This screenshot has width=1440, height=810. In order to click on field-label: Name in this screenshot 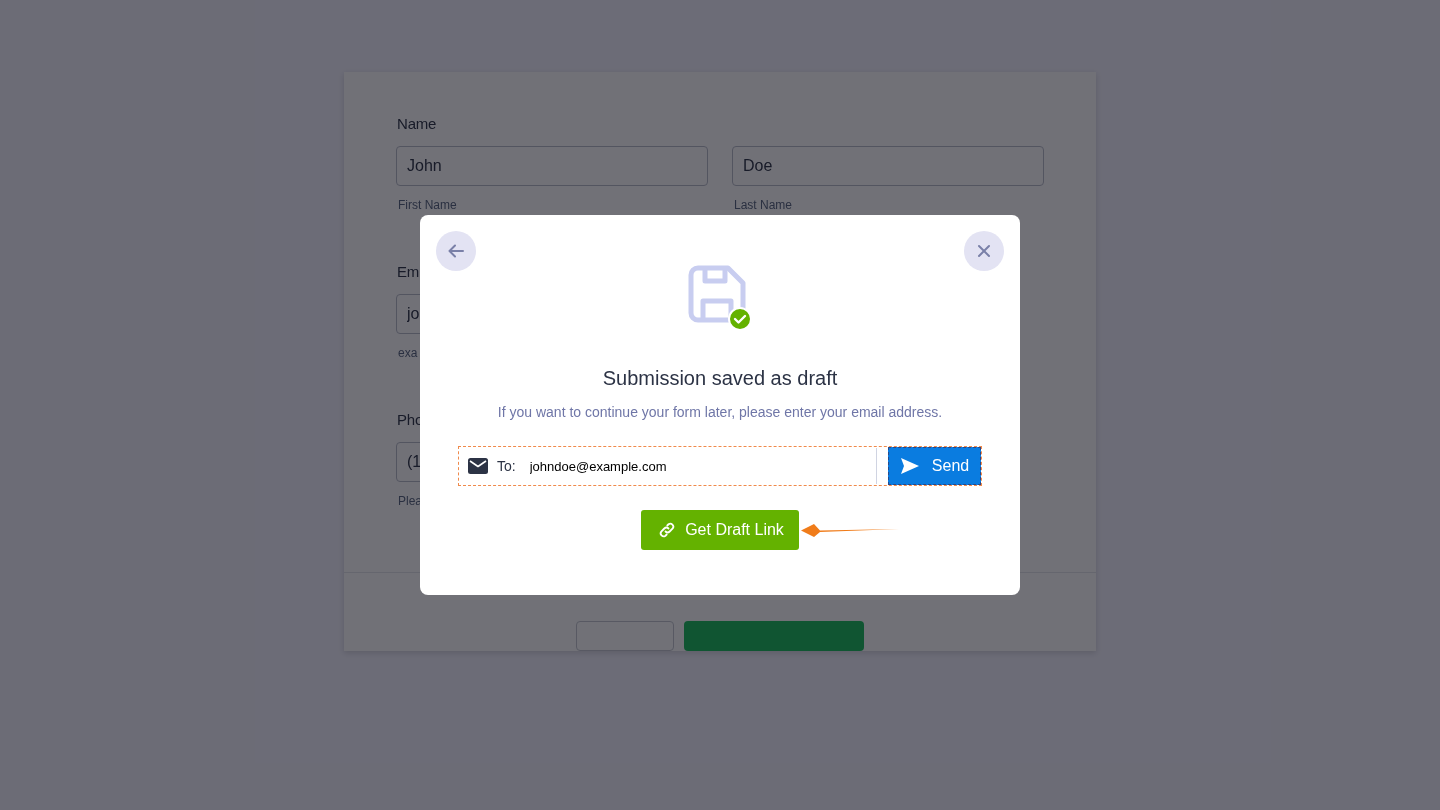, I will do `click(417, 123)`.